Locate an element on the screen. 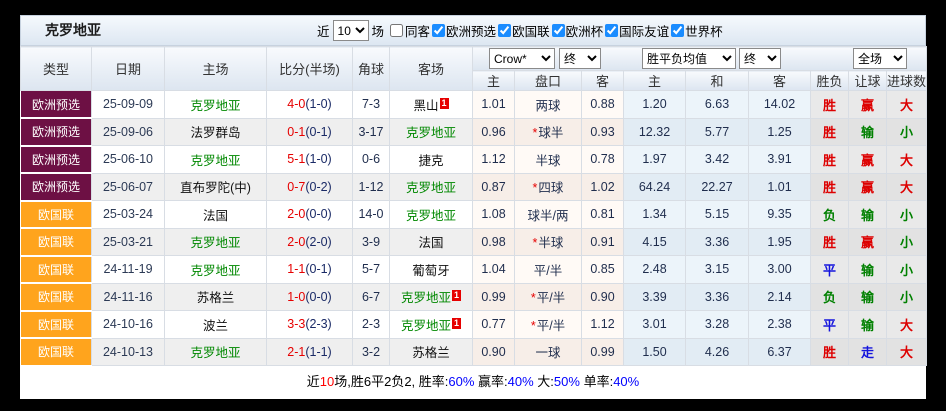 This screenshot has height=411, width=946. avg-lose-cell: 14.02 is located at coordinates (779, 104).